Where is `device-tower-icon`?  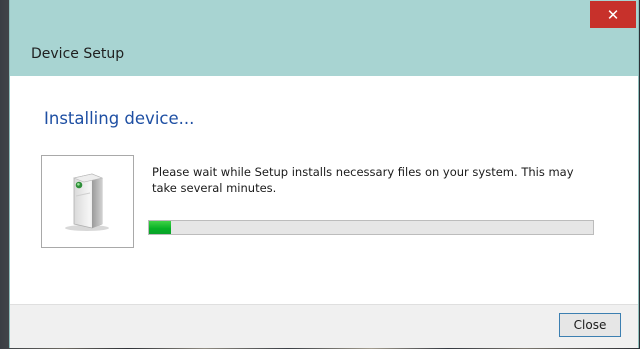 device-tower-icon is located at coordinates (87, 202).